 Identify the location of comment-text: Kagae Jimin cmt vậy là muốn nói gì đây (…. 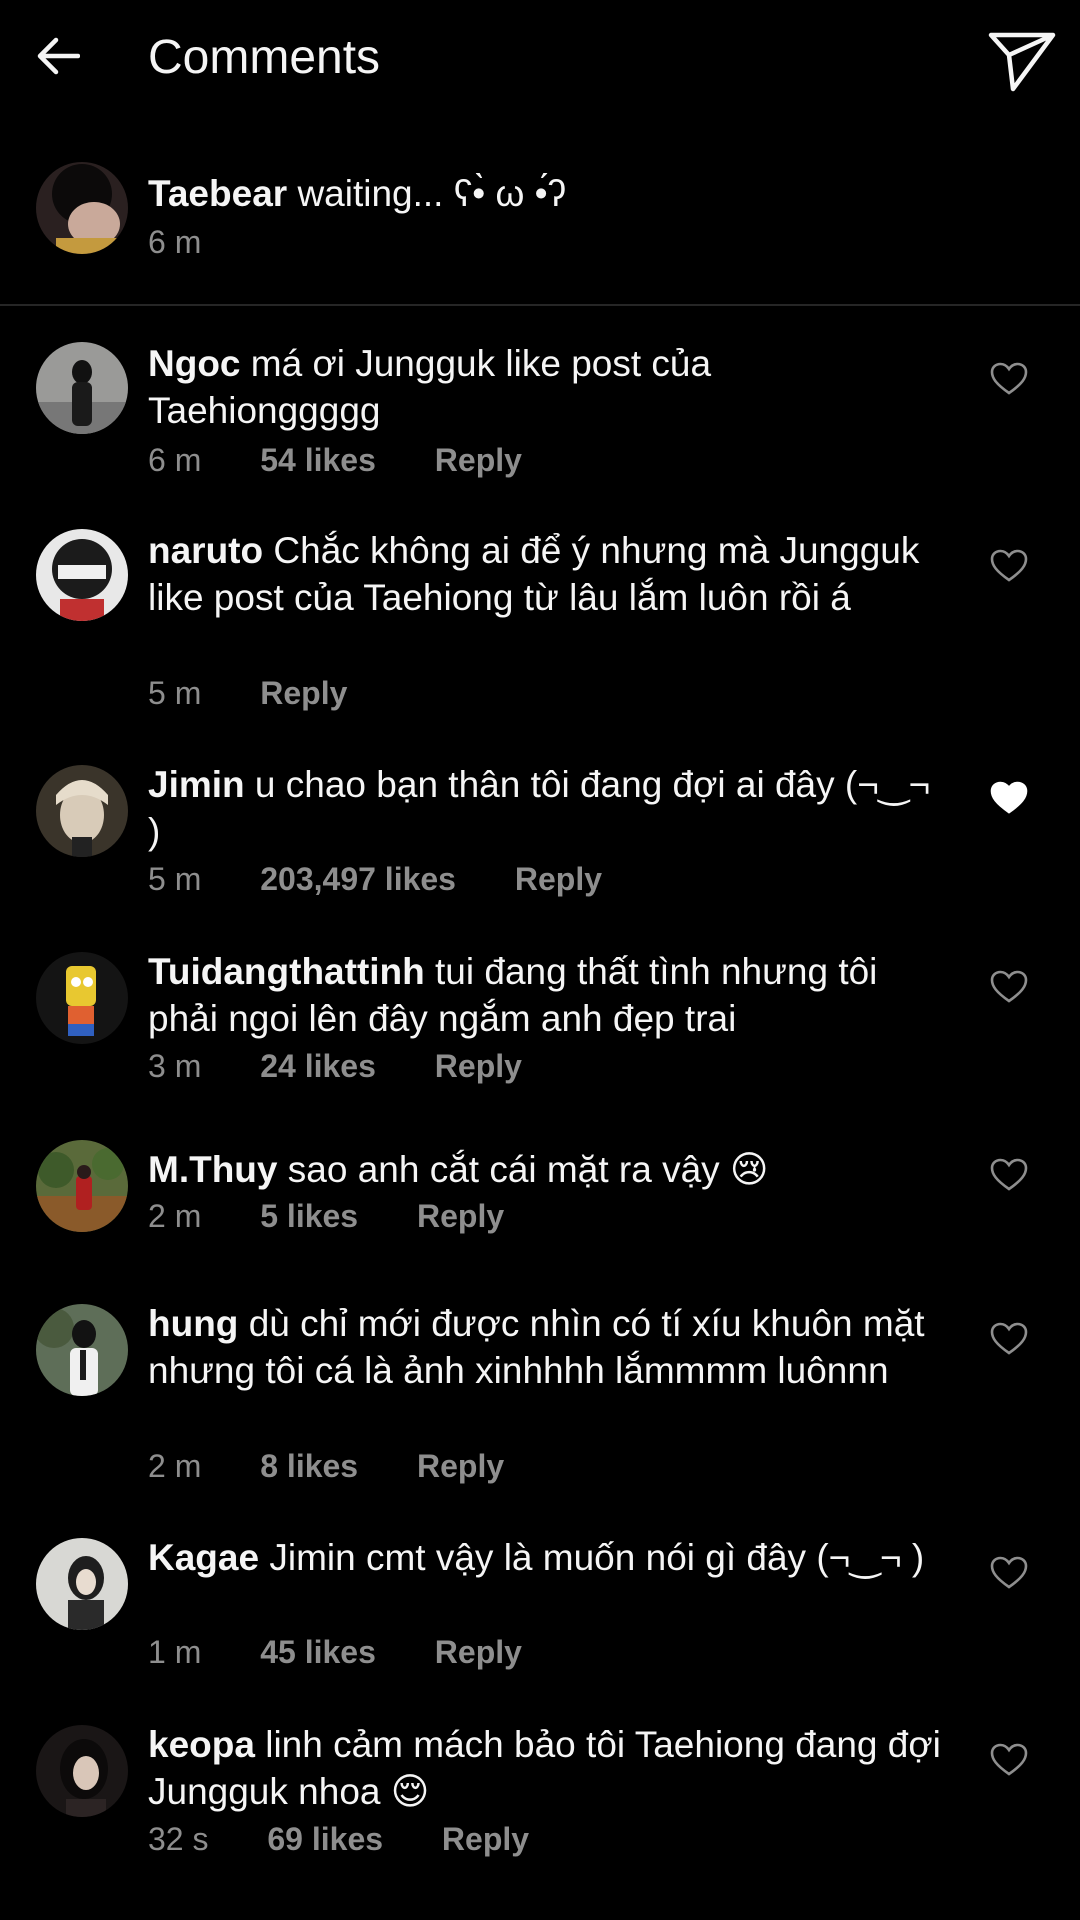
(548, 1557).